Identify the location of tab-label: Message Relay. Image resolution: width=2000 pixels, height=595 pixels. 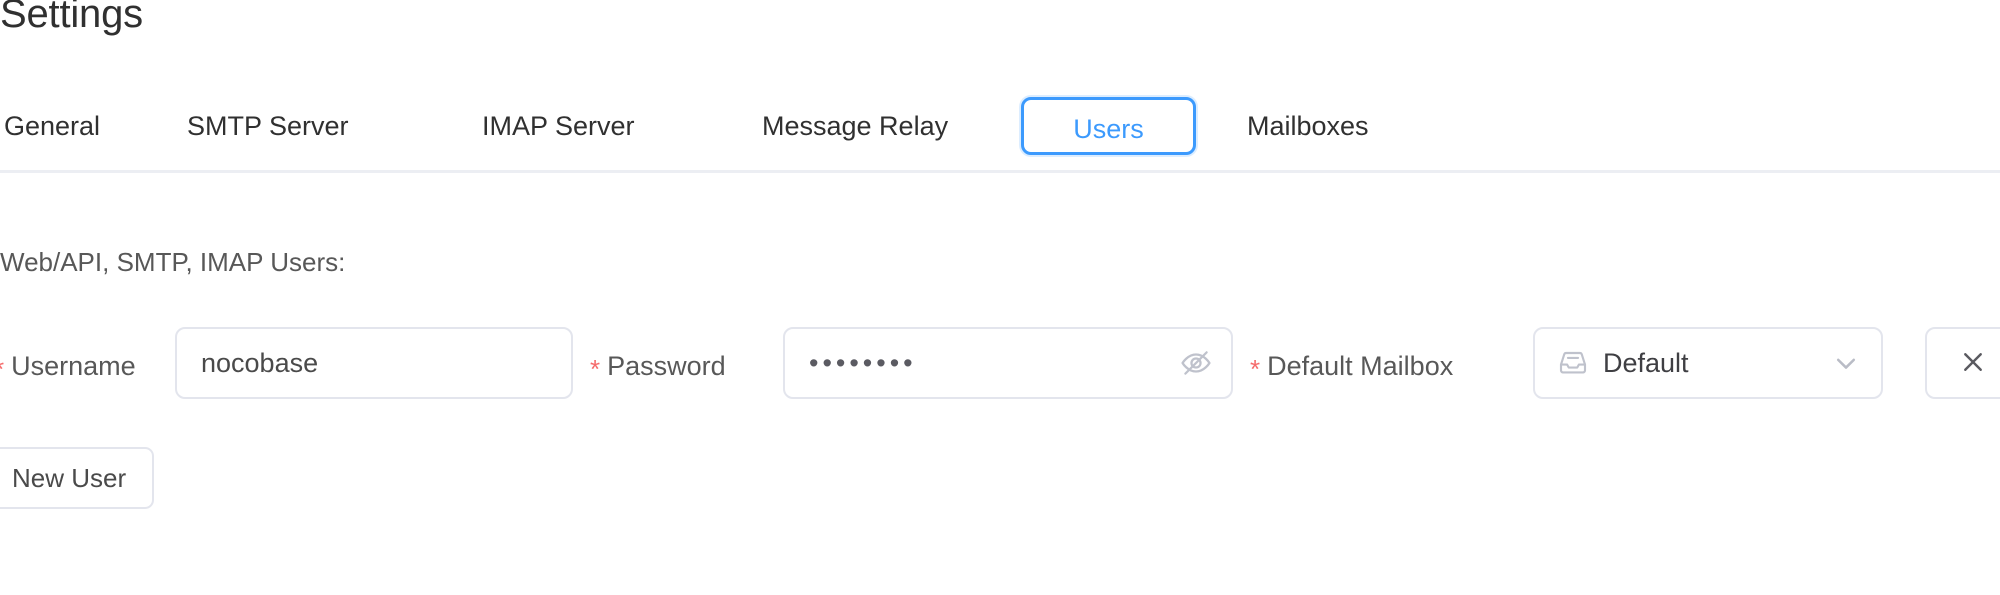
(855, 126).